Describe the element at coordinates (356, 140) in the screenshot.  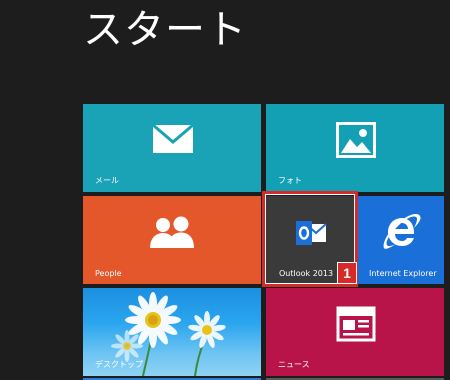
I see `photo-icon` at that location.